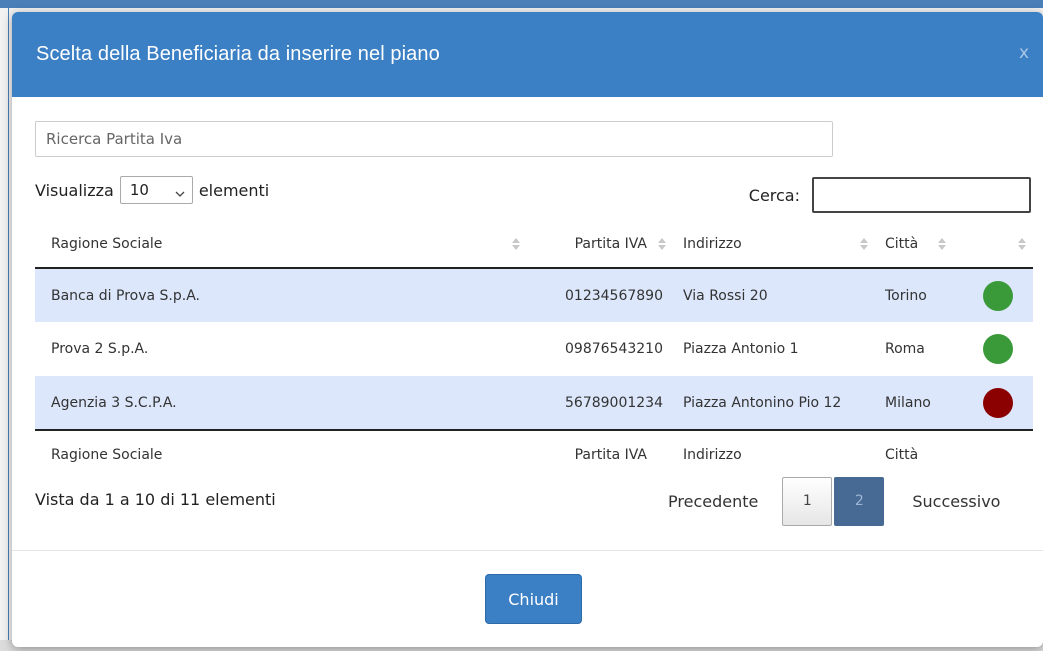  I want to click on table-info: Vista da 1 a 10 di 11 elementi, so click(155, 499).